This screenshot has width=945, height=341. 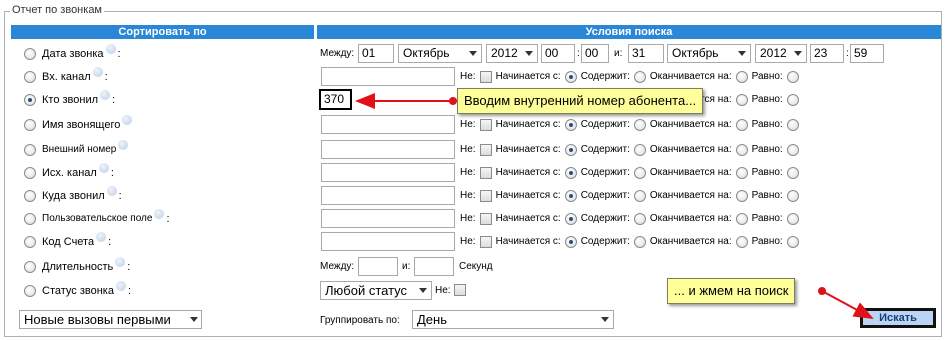 What do you see at coordinates (378, 266) in the screenshot?
I see `duration-from-input` at bounding box center [378, 266].